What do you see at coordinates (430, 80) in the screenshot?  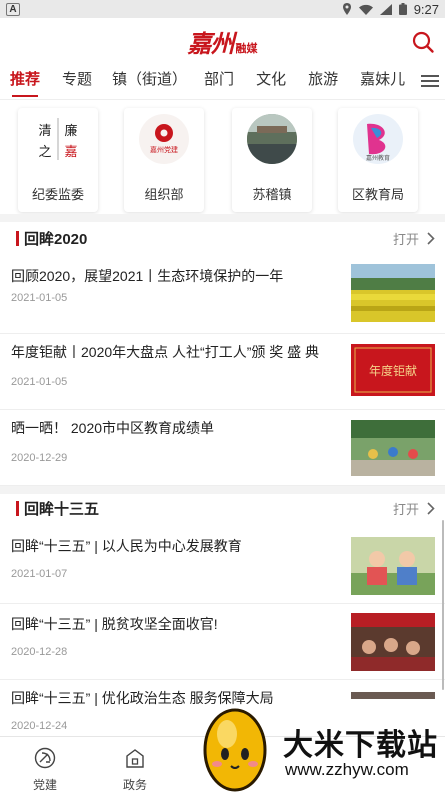 I see `menu-icon` at bounding box center [430, 80].